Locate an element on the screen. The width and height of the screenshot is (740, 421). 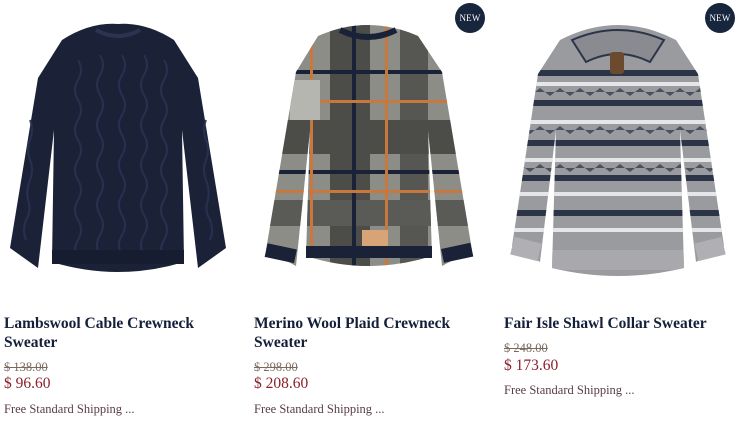
original-price: $ 298.00 is located at coordinates (276, 367).